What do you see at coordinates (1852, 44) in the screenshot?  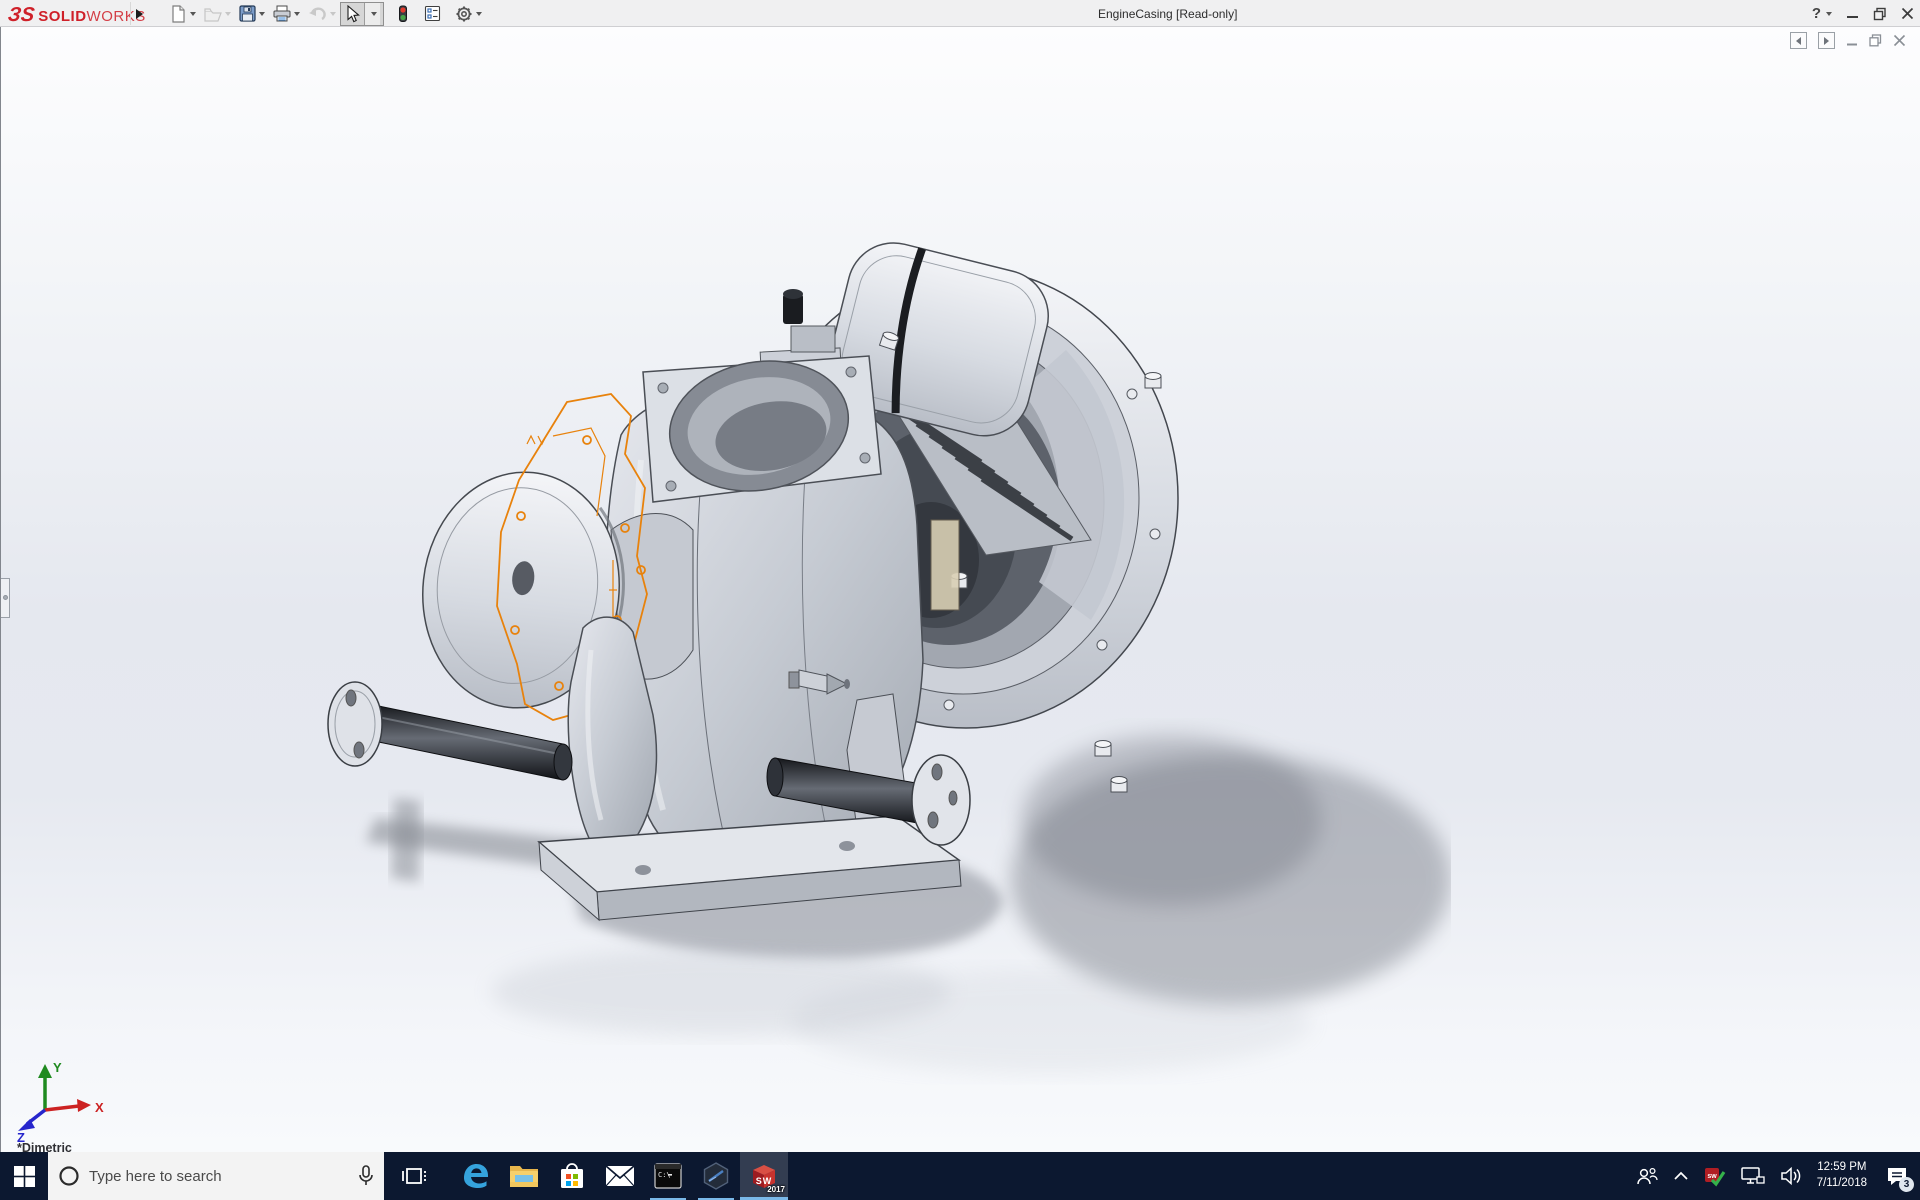 I see `doc-minimize-icon` at bounding box center [1852, 44].